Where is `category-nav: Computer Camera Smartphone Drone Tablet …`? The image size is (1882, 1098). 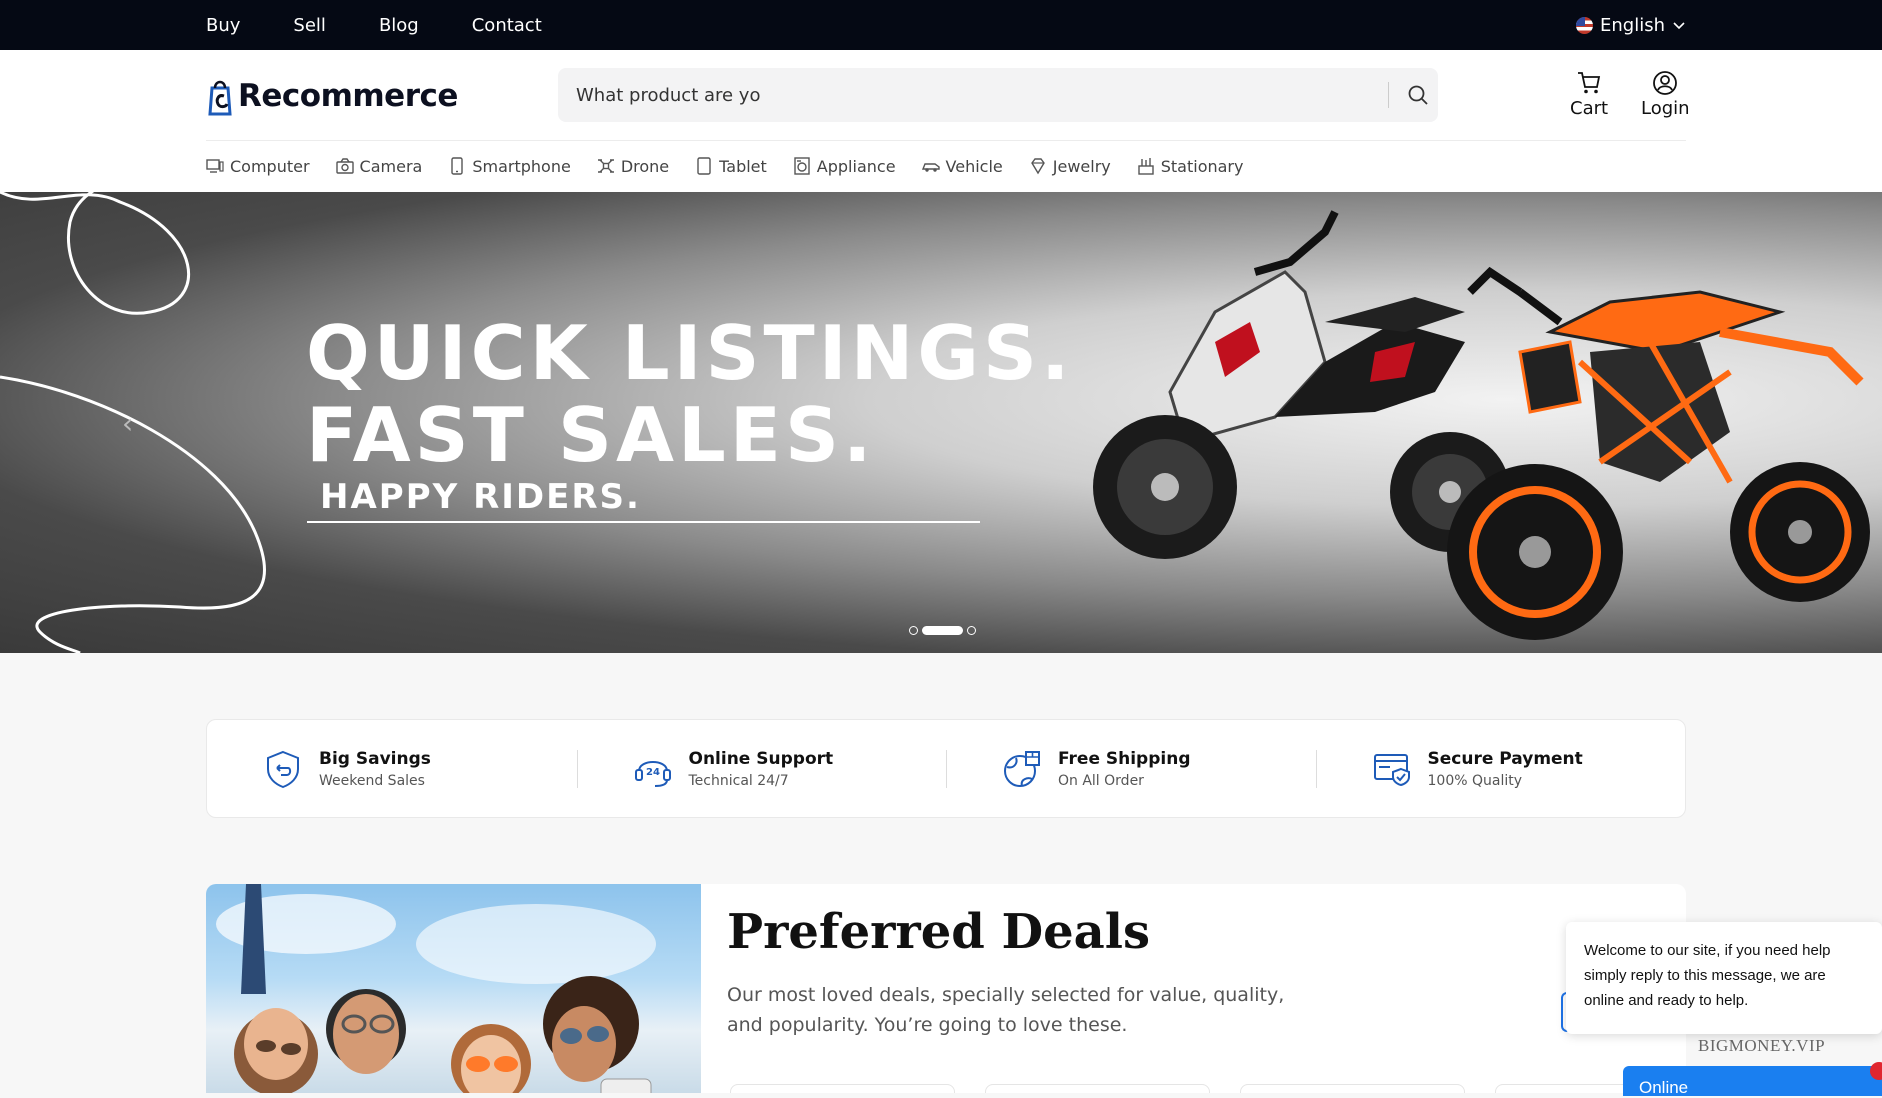 category-nav: Computer Camera Smartphone Drone Tablet … is located at coordinates (724, 166).